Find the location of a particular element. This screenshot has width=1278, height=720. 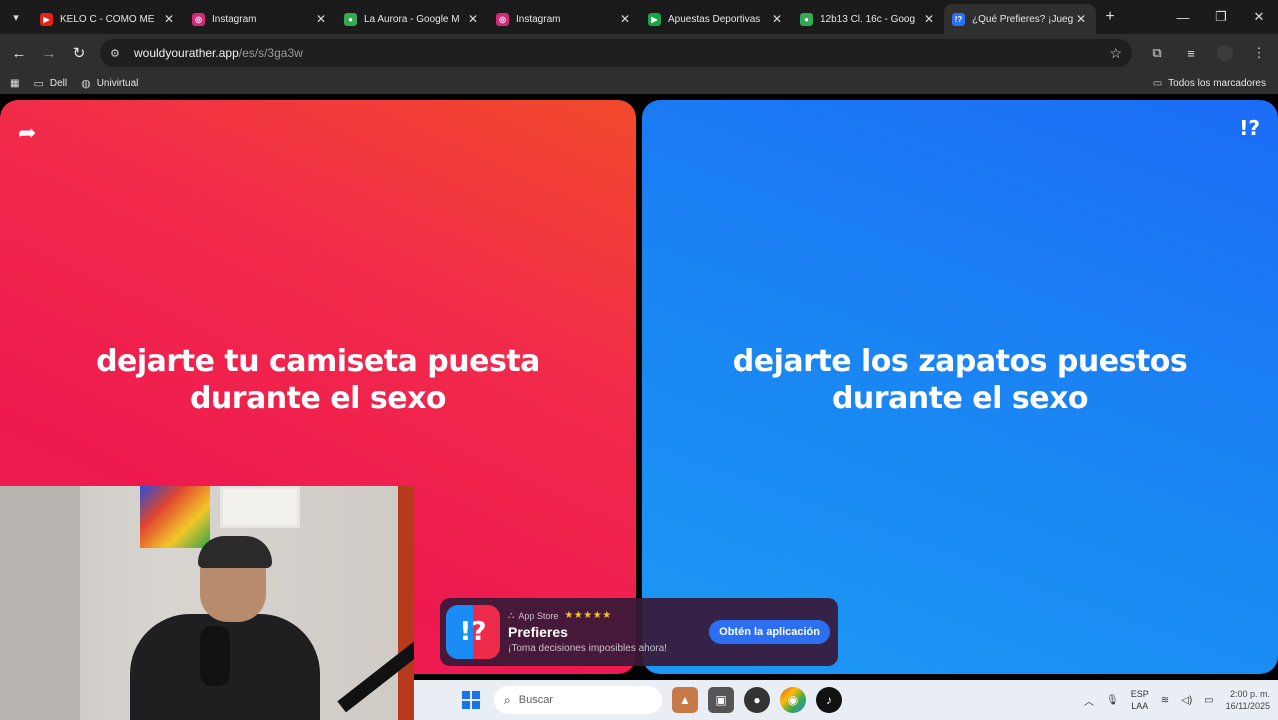

bookmark-univirtual: ◍ Univirtual is located at coordinates (109, 83).